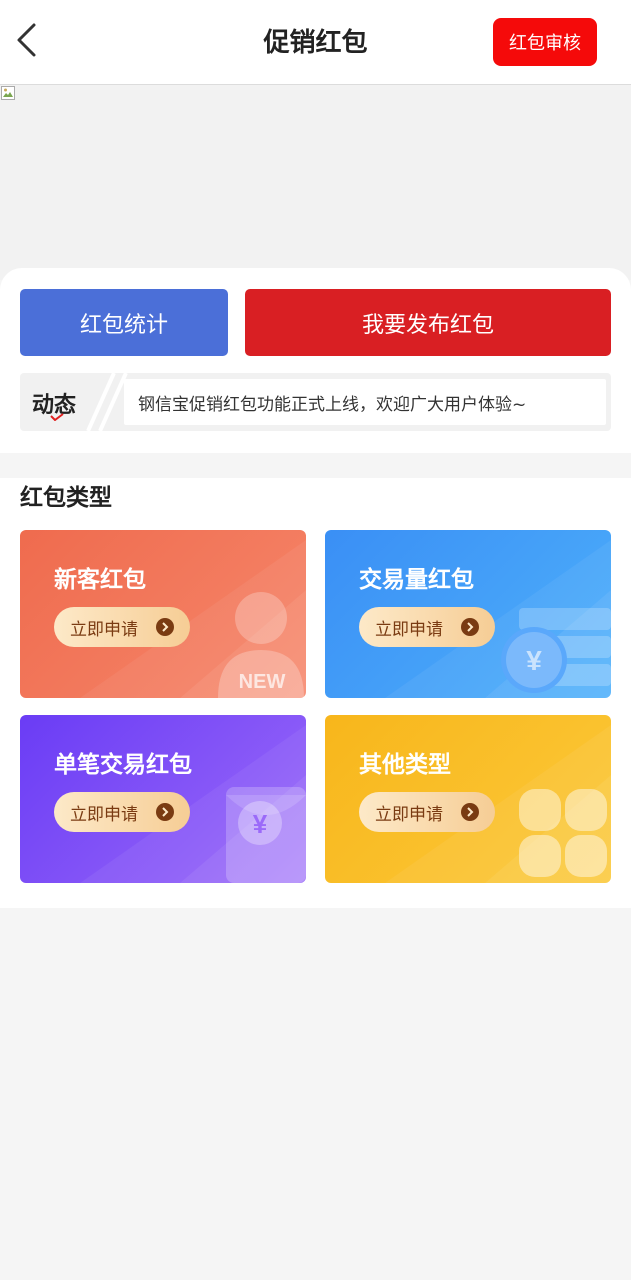 The width and height of the screenshot is (631, 1280). I want to click on red-envelope-icon: ¥, so click(266, 835).